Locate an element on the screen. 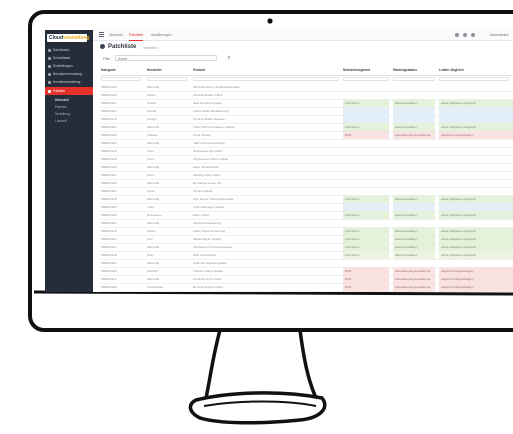 This screenshot has width=513, height=434. tab-overview: Übersicht is located at coordinates (116, 35).